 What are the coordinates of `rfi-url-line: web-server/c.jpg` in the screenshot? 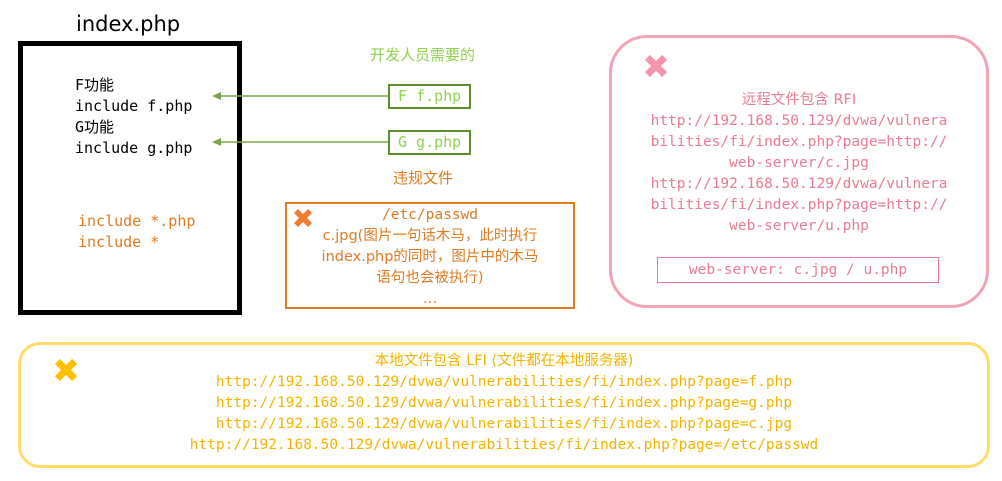 It's located at (799, 163).